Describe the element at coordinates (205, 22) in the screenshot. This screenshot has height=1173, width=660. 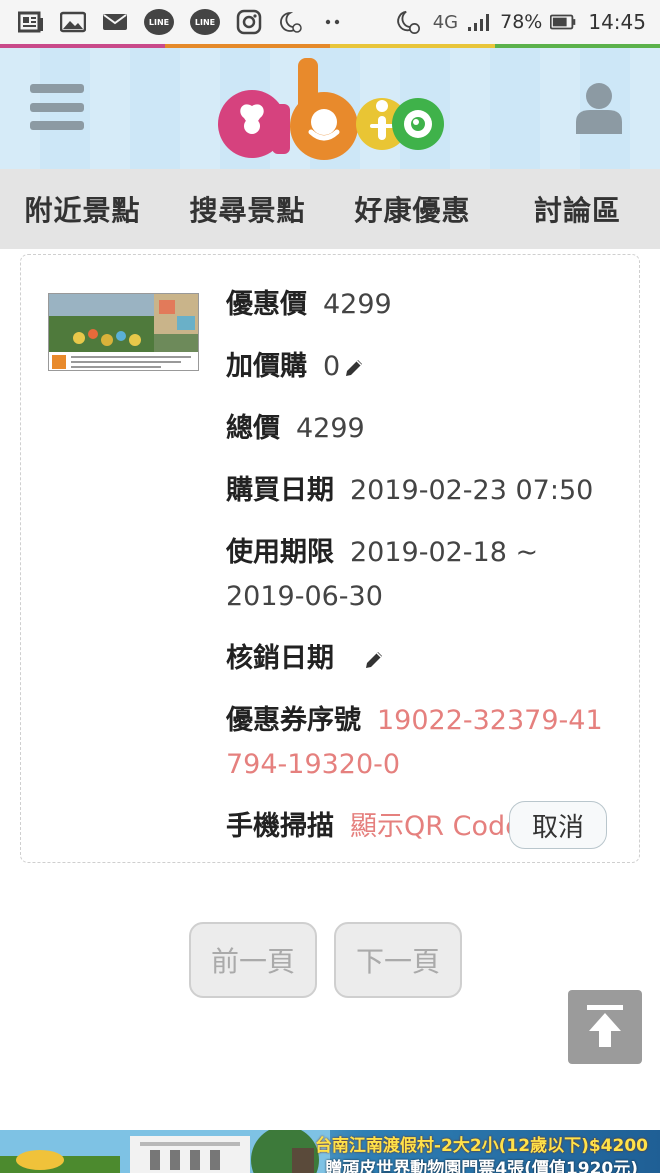
I see `line-app-icon-2: LINE` at that location.